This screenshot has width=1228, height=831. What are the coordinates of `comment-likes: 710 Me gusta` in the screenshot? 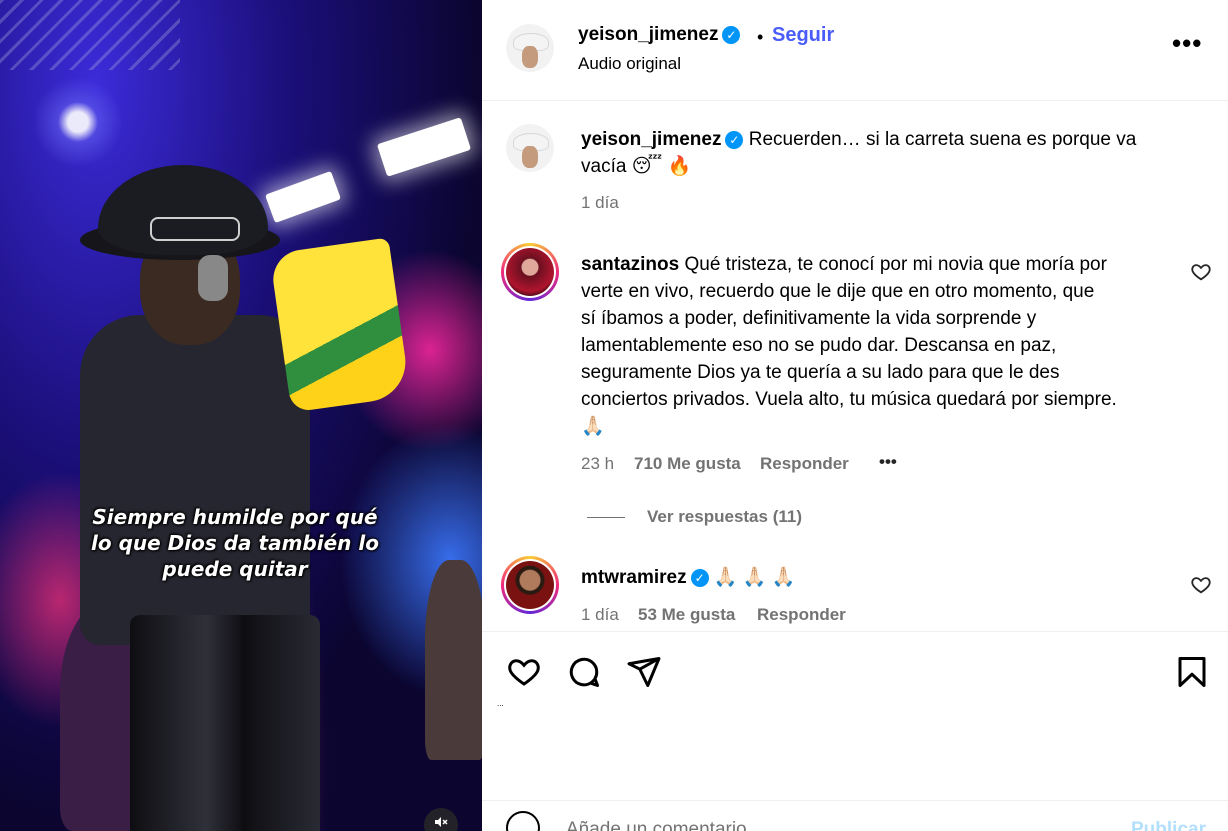 It's located at (687, 464).